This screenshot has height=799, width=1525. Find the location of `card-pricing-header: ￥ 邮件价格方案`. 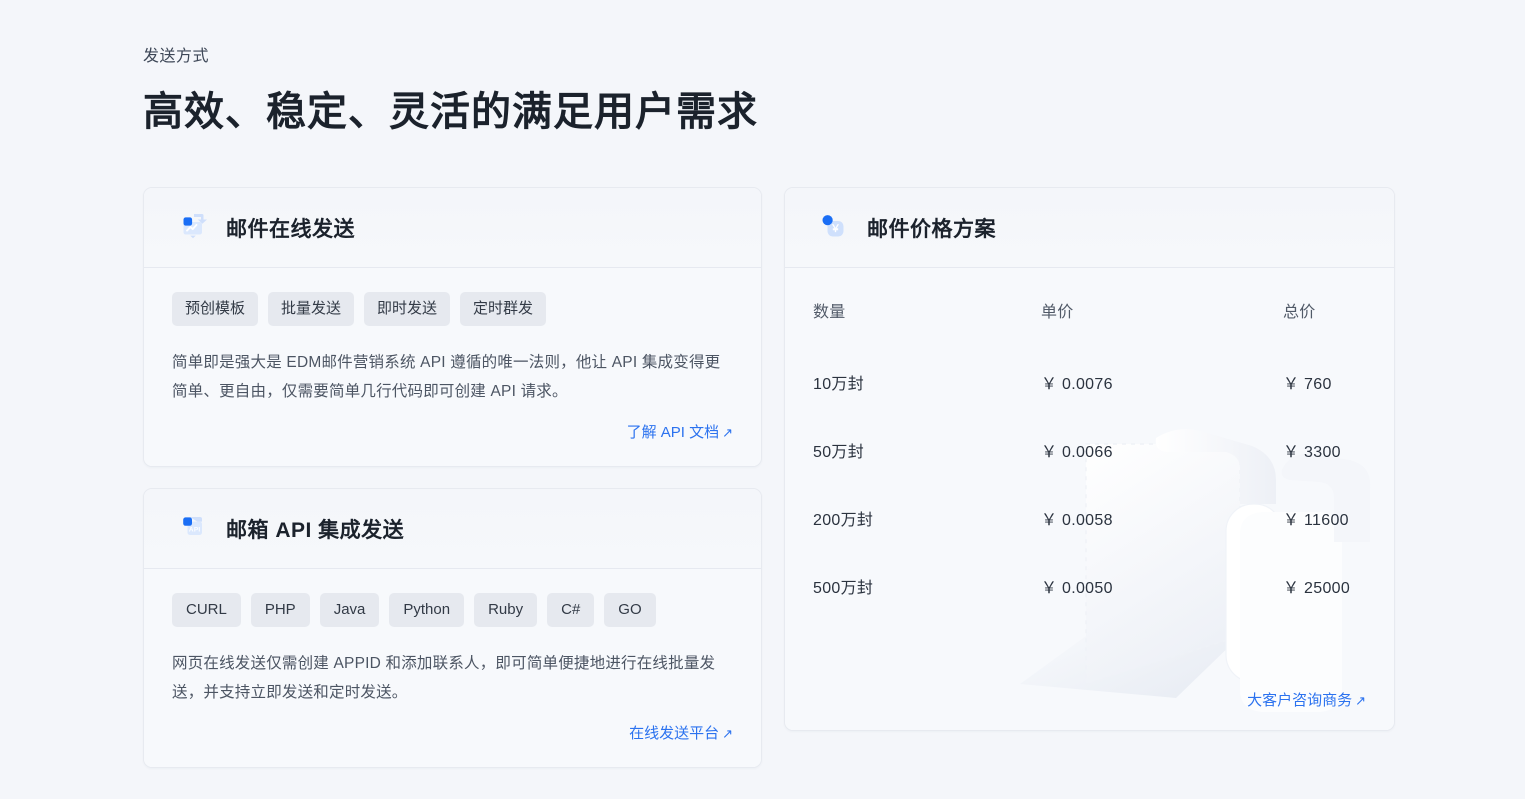

card-pricing-header: ￥ 邮件价格方案 is located at coordinates (1089, 228).